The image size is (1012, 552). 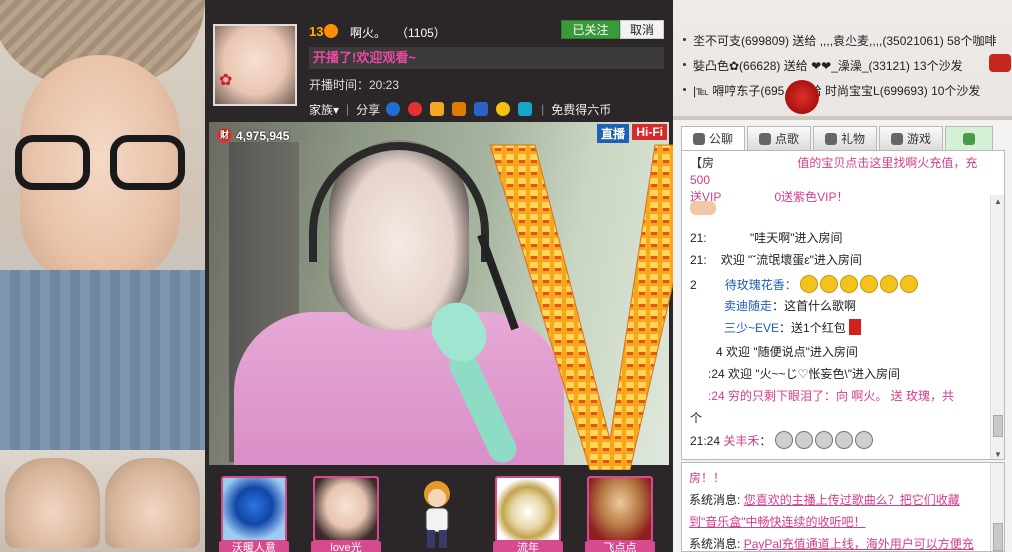 What do you see at coordinates (831, 396) in the screenshot?
I see `chat-message: :24 穷的只剩下眼泪了：向 啊火。 送 玫瑰，共` at bounding box center [831, 396].